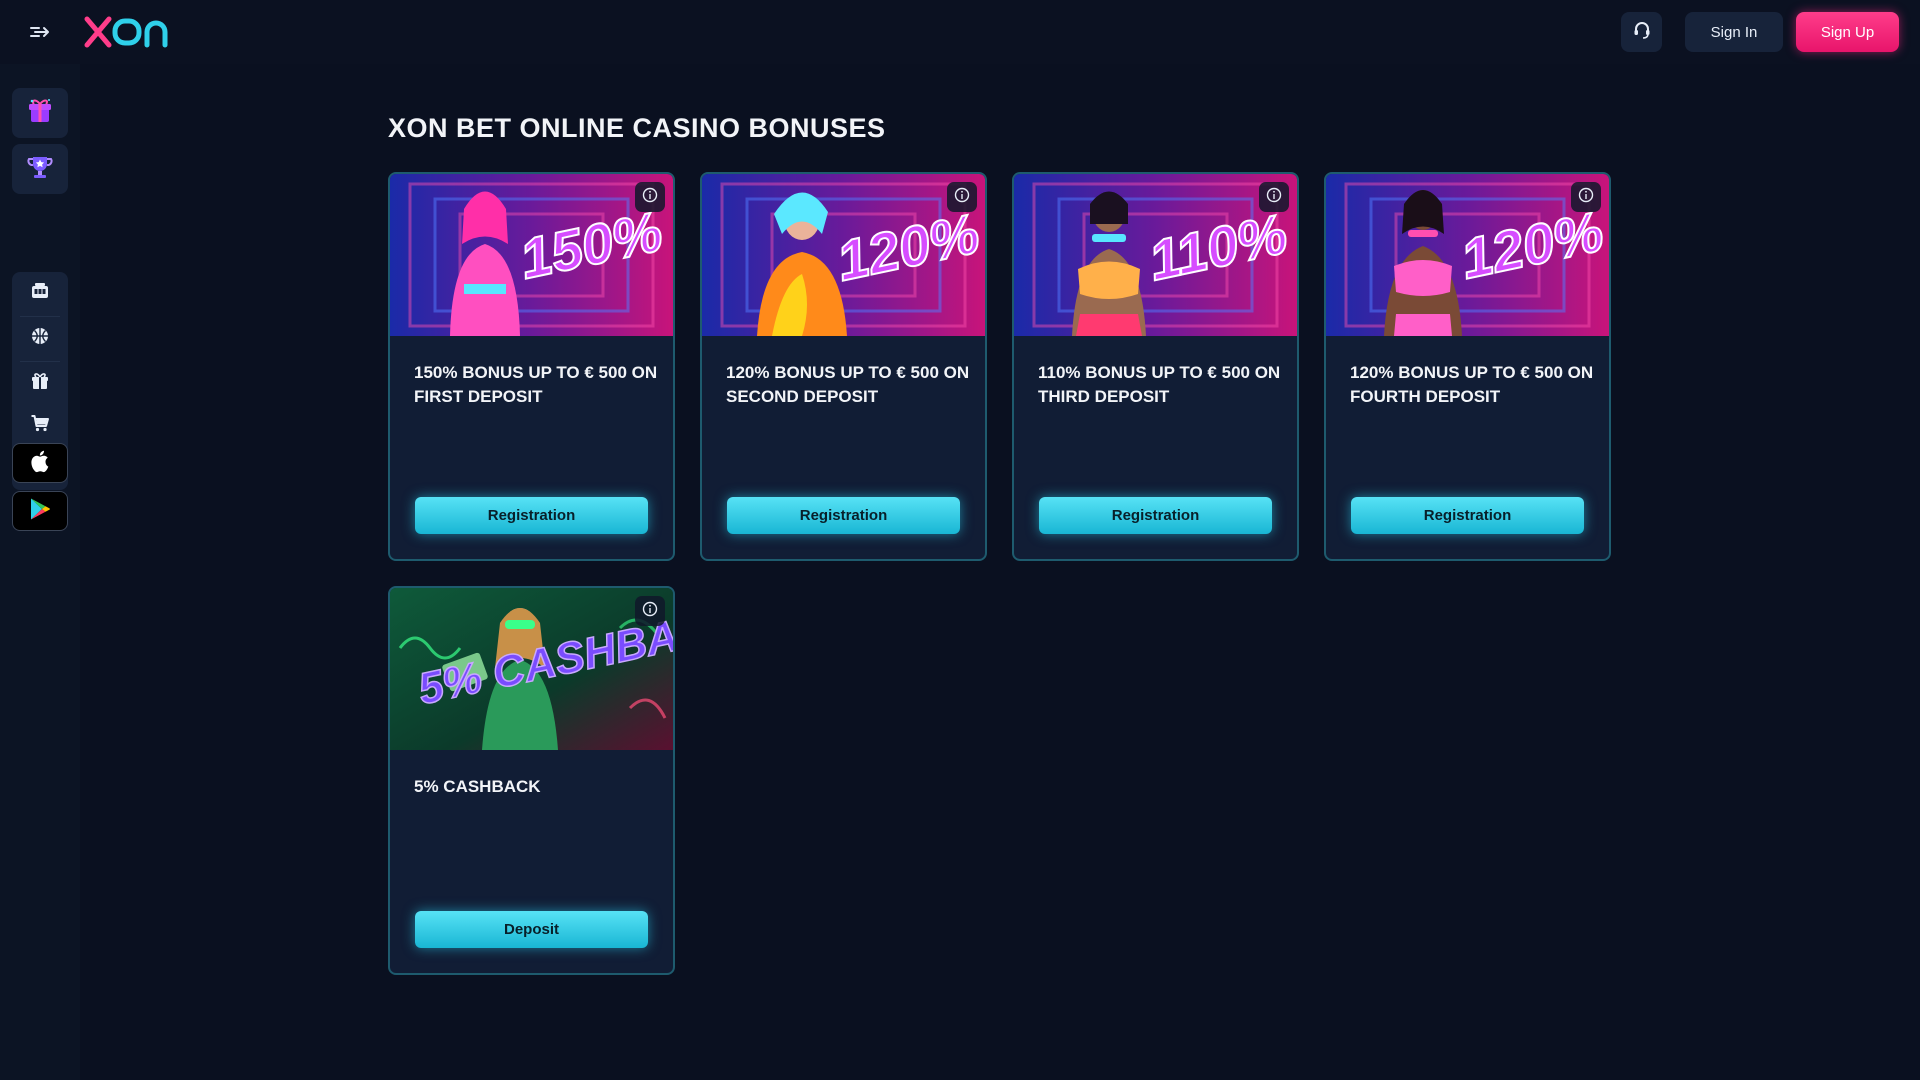 The width and height of the screenshot is (1920, 1080). Describe the element at coordinates (848, 384) in the screenshot. I see `bonus-card-title: 120% BONUS UP TO € 500 ON SECOND DEPOSIT` at that location.